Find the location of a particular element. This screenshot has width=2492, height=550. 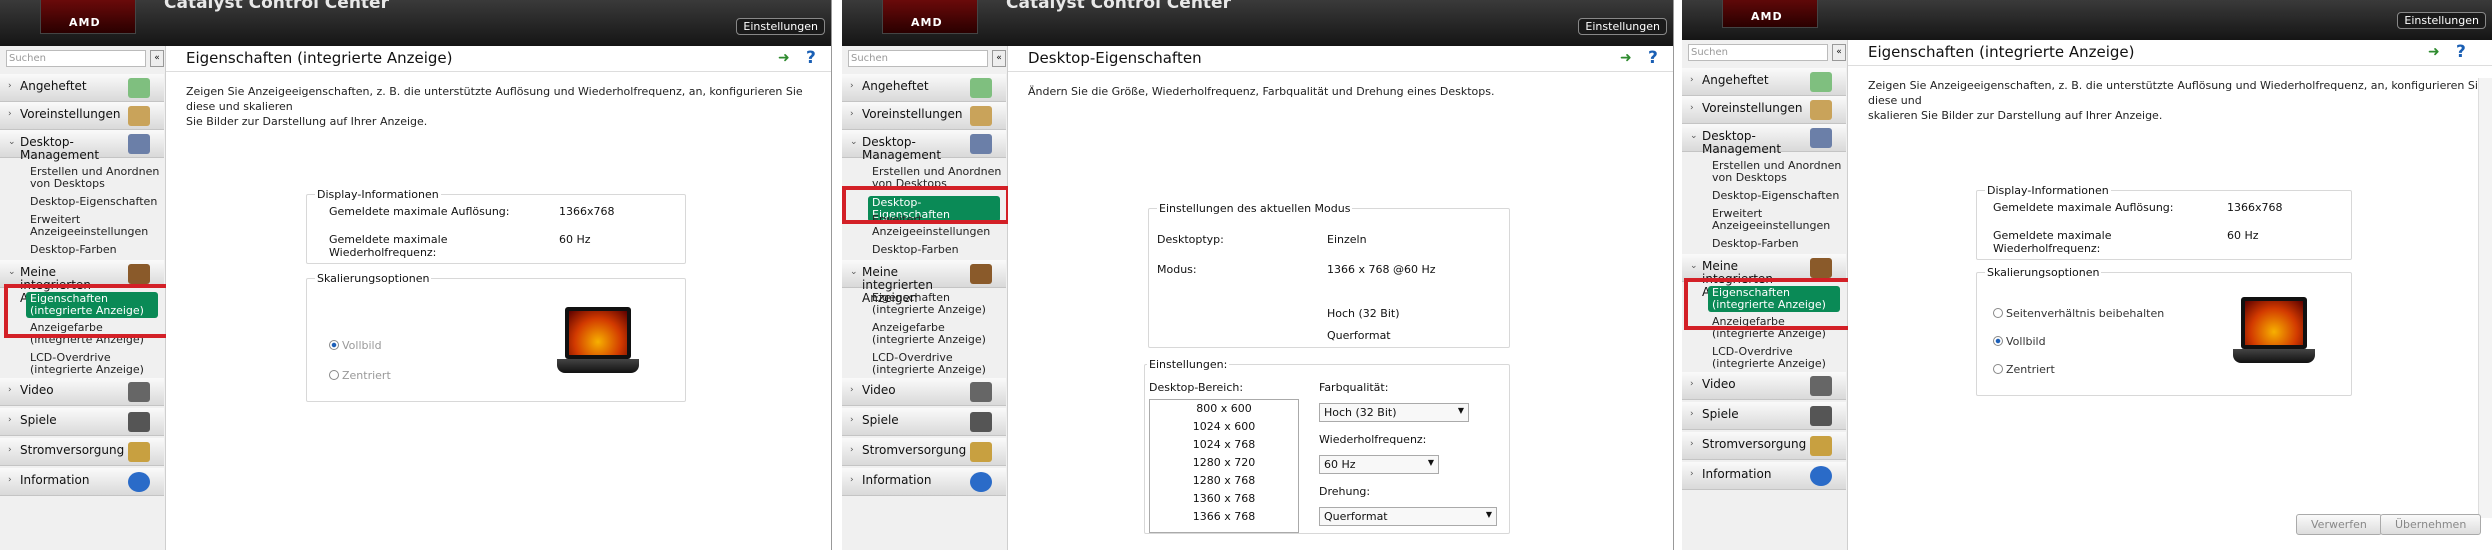

pin-icon is located at coordinates (139, 88).